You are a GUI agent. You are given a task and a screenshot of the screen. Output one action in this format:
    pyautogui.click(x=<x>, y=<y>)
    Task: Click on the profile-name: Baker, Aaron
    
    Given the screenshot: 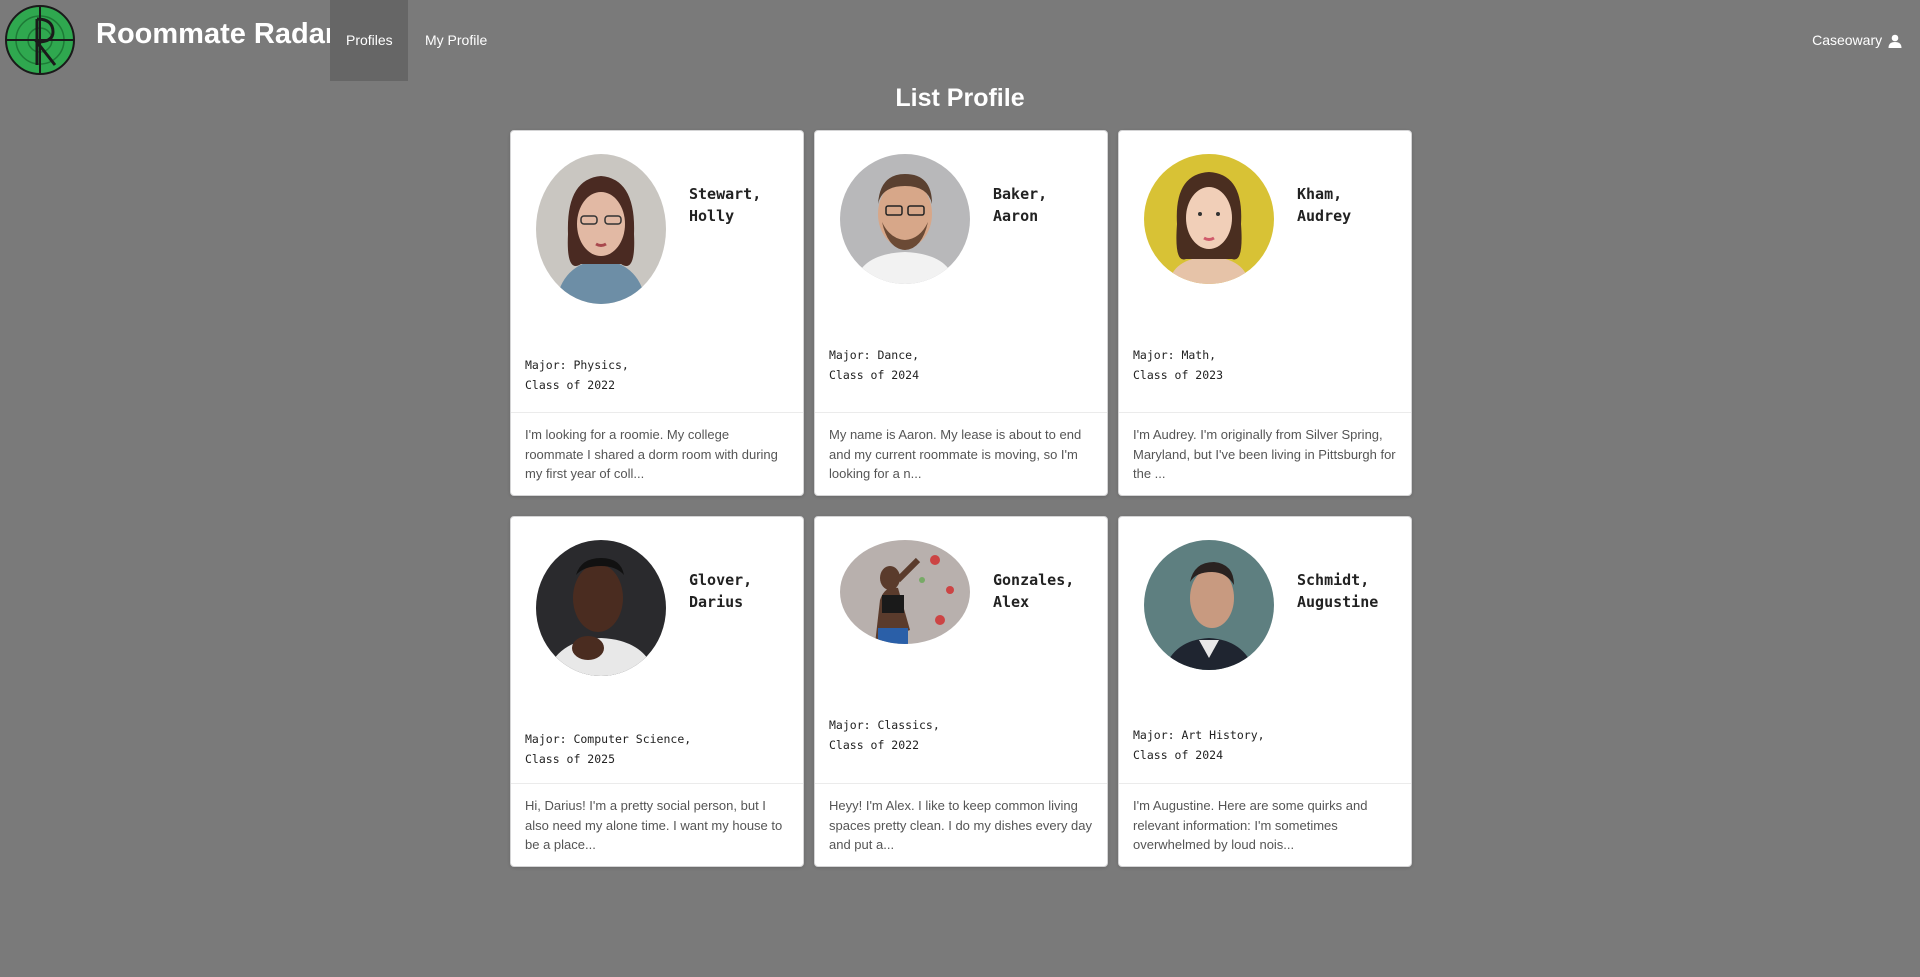 What is the action you would take?
    pyautogui.click(x=1043, y=205)
    